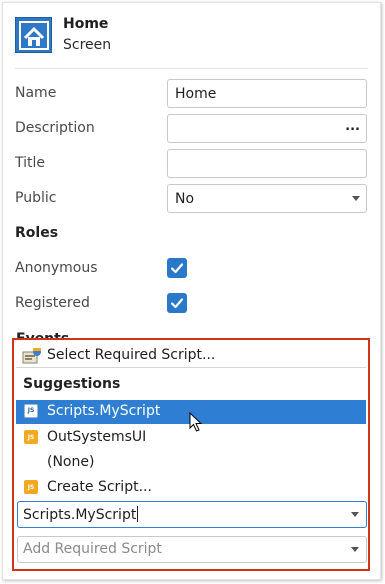 The width and height of the screenshot is (385, 584). Describe the element at coordinates (86, 24) in the screenshot. I see `screen-title: Home` at that location.